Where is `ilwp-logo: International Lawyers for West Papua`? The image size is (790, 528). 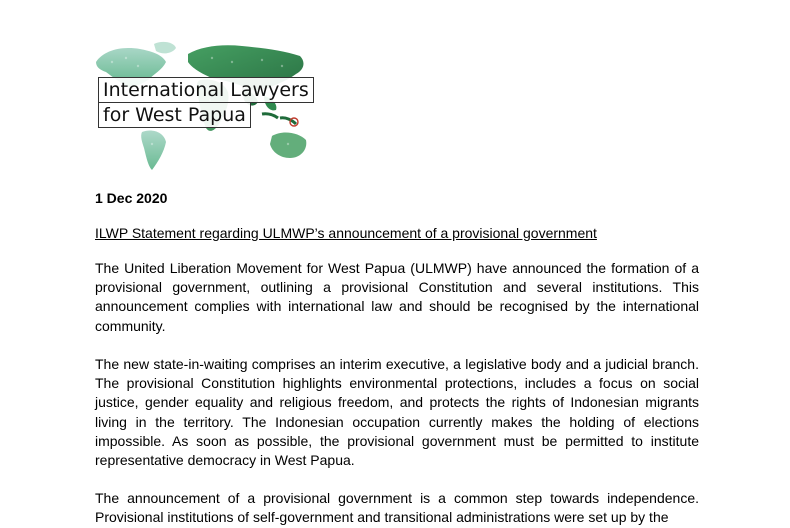
ilwp-logo: International Lawyers for West Papua is located at coordinates (207, 107).